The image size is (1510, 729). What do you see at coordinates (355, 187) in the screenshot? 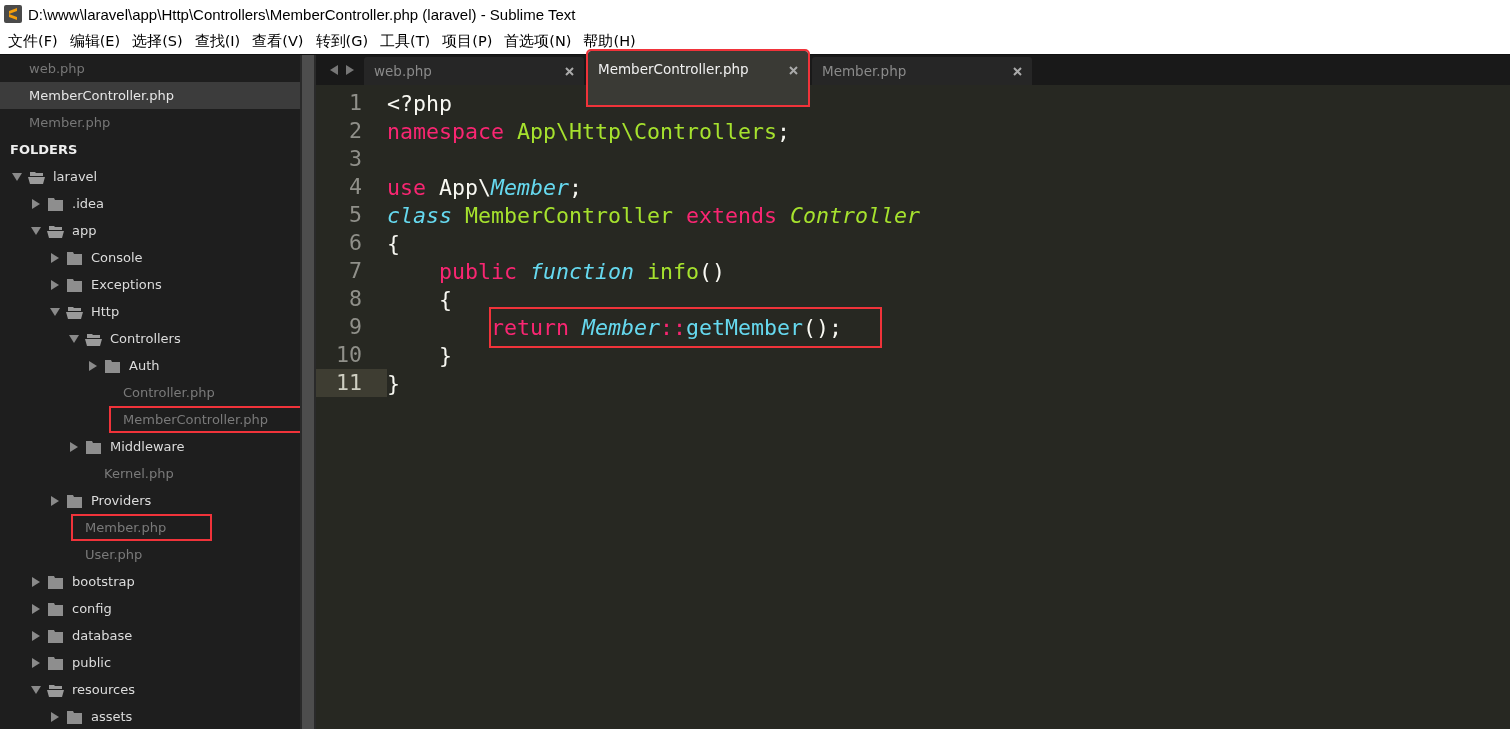
I see `line-number: 4` at bounding box center [355, 187].